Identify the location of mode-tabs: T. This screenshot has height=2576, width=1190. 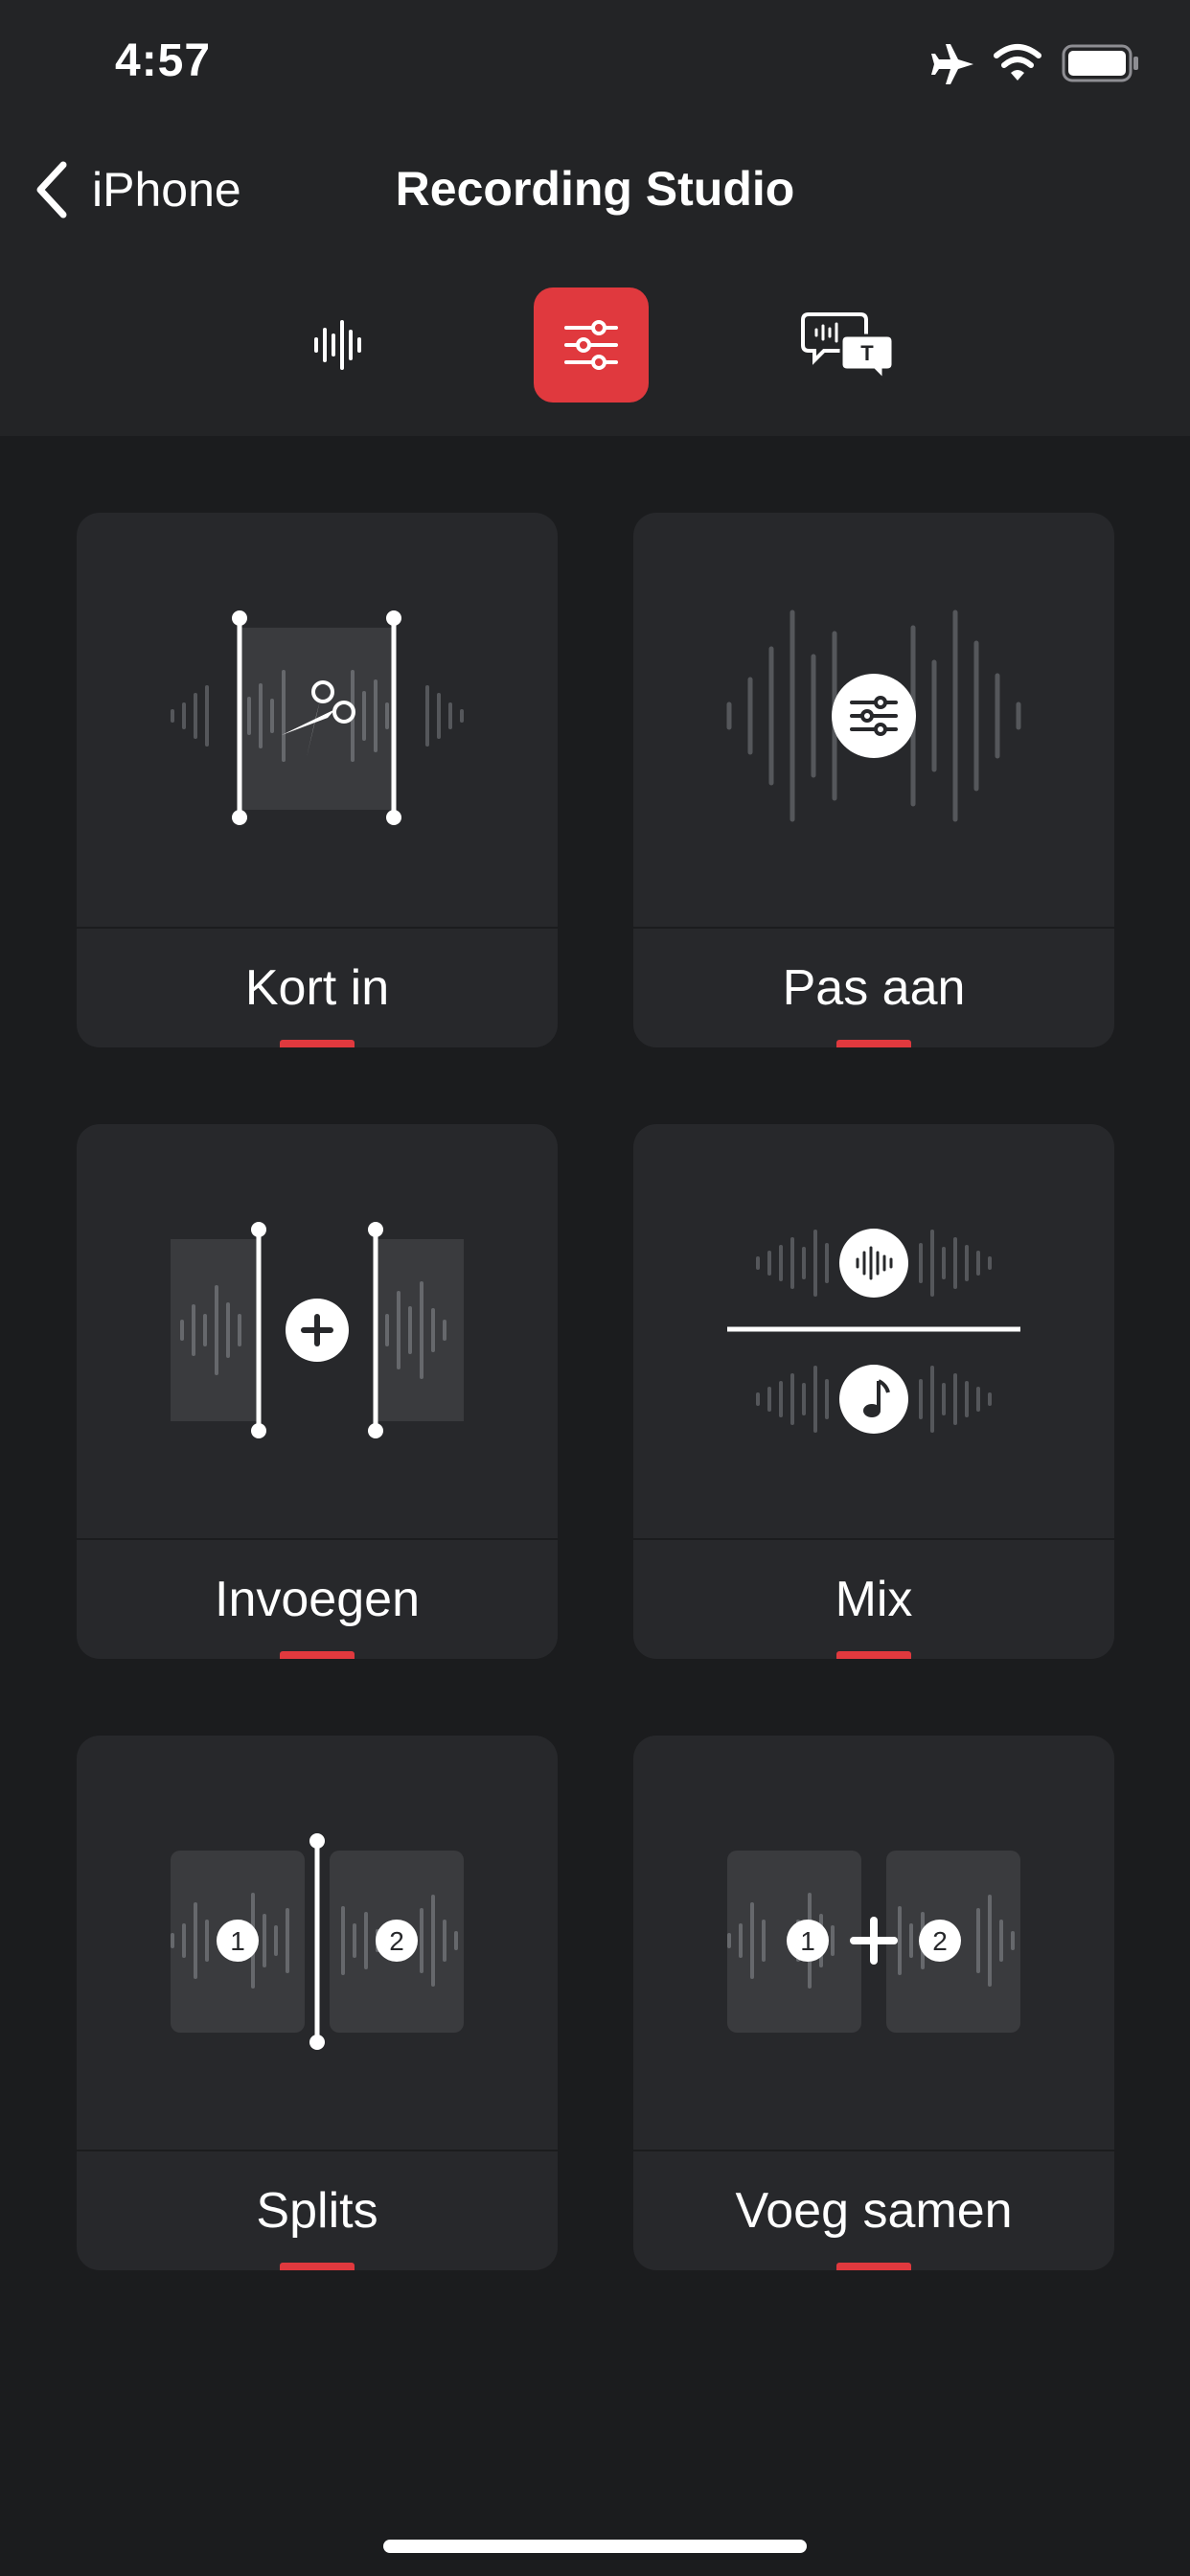
(595, 345).